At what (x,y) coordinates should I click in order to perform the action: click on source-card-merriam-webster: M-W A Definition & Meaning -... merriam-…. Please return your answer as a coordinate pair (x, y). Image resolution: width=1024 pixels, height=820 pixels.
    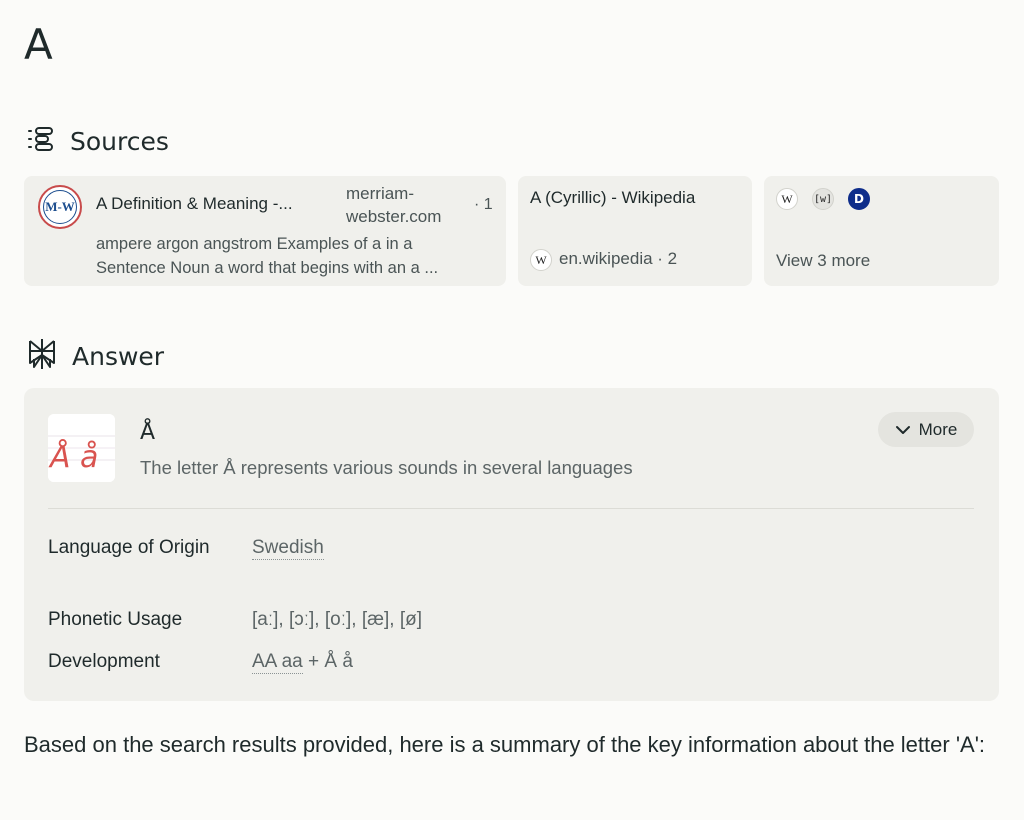
    Looking at the image, I should click on (265, 231).